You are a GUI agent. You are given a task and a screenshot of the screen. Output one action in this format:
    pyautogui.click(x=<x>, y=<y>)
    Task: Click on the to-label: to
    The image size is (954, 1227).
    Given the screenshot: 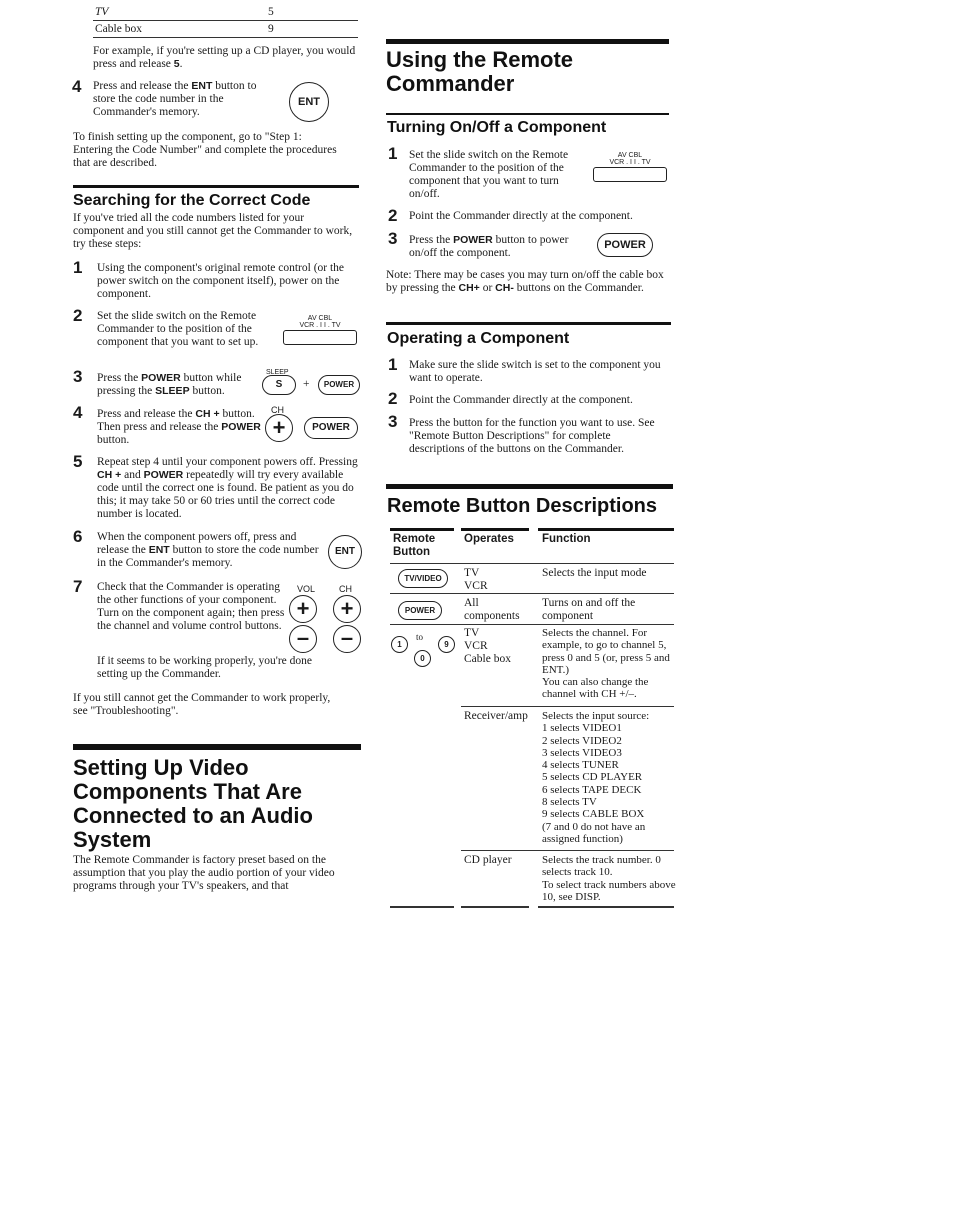 What is the action you would take?
    pyautogui.click(x=420, y=637)
    